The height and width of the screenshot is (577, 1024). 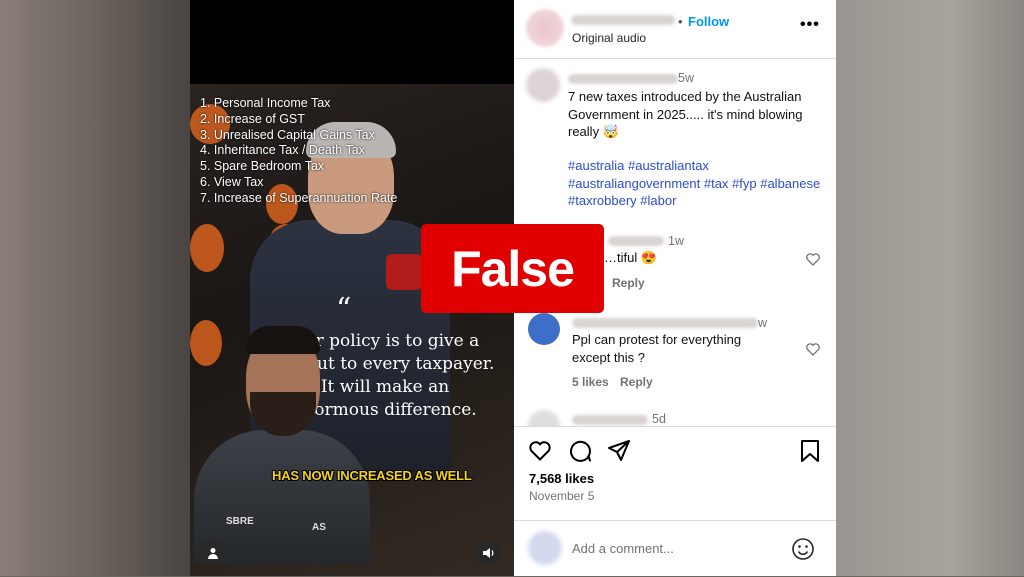 I want to click on tax-list-item: 5. Spare Bedroom Tax, so click(x=262, y=166).